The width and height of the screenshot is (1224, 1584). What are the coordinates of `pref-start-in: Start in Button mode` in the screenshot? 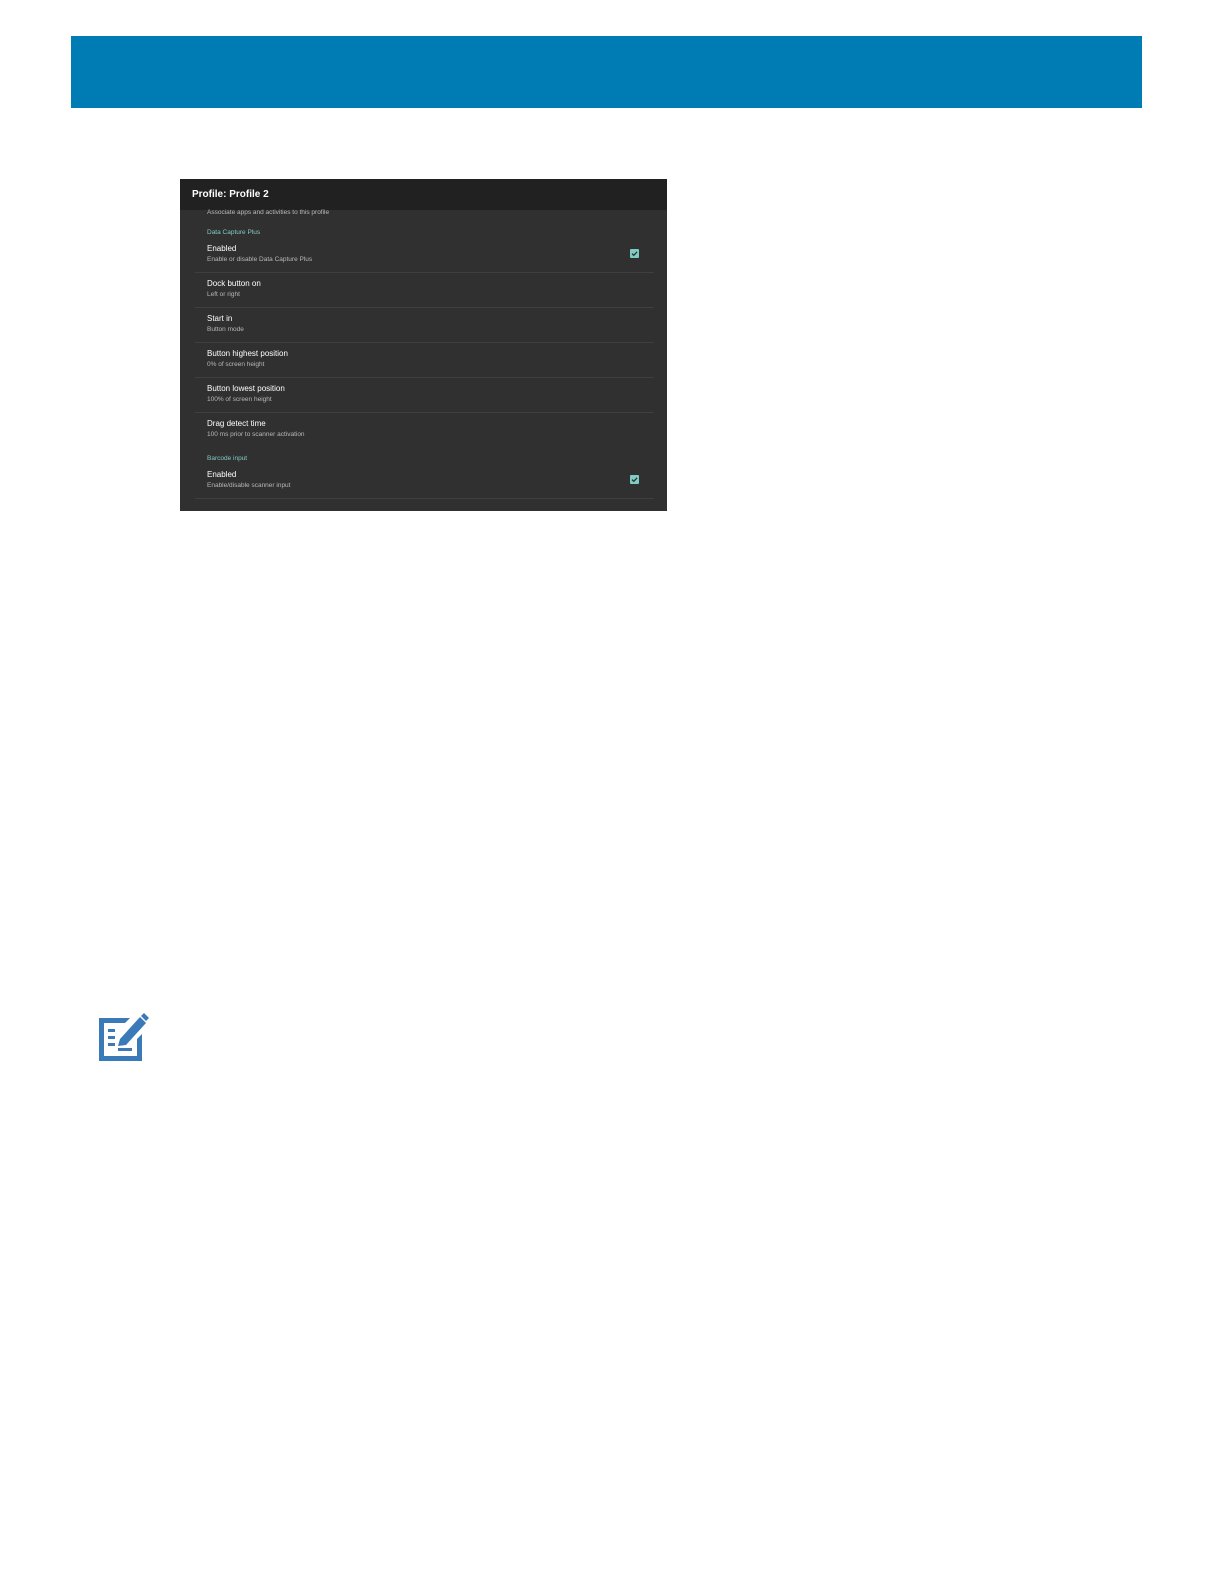 It's located at (424, 325).